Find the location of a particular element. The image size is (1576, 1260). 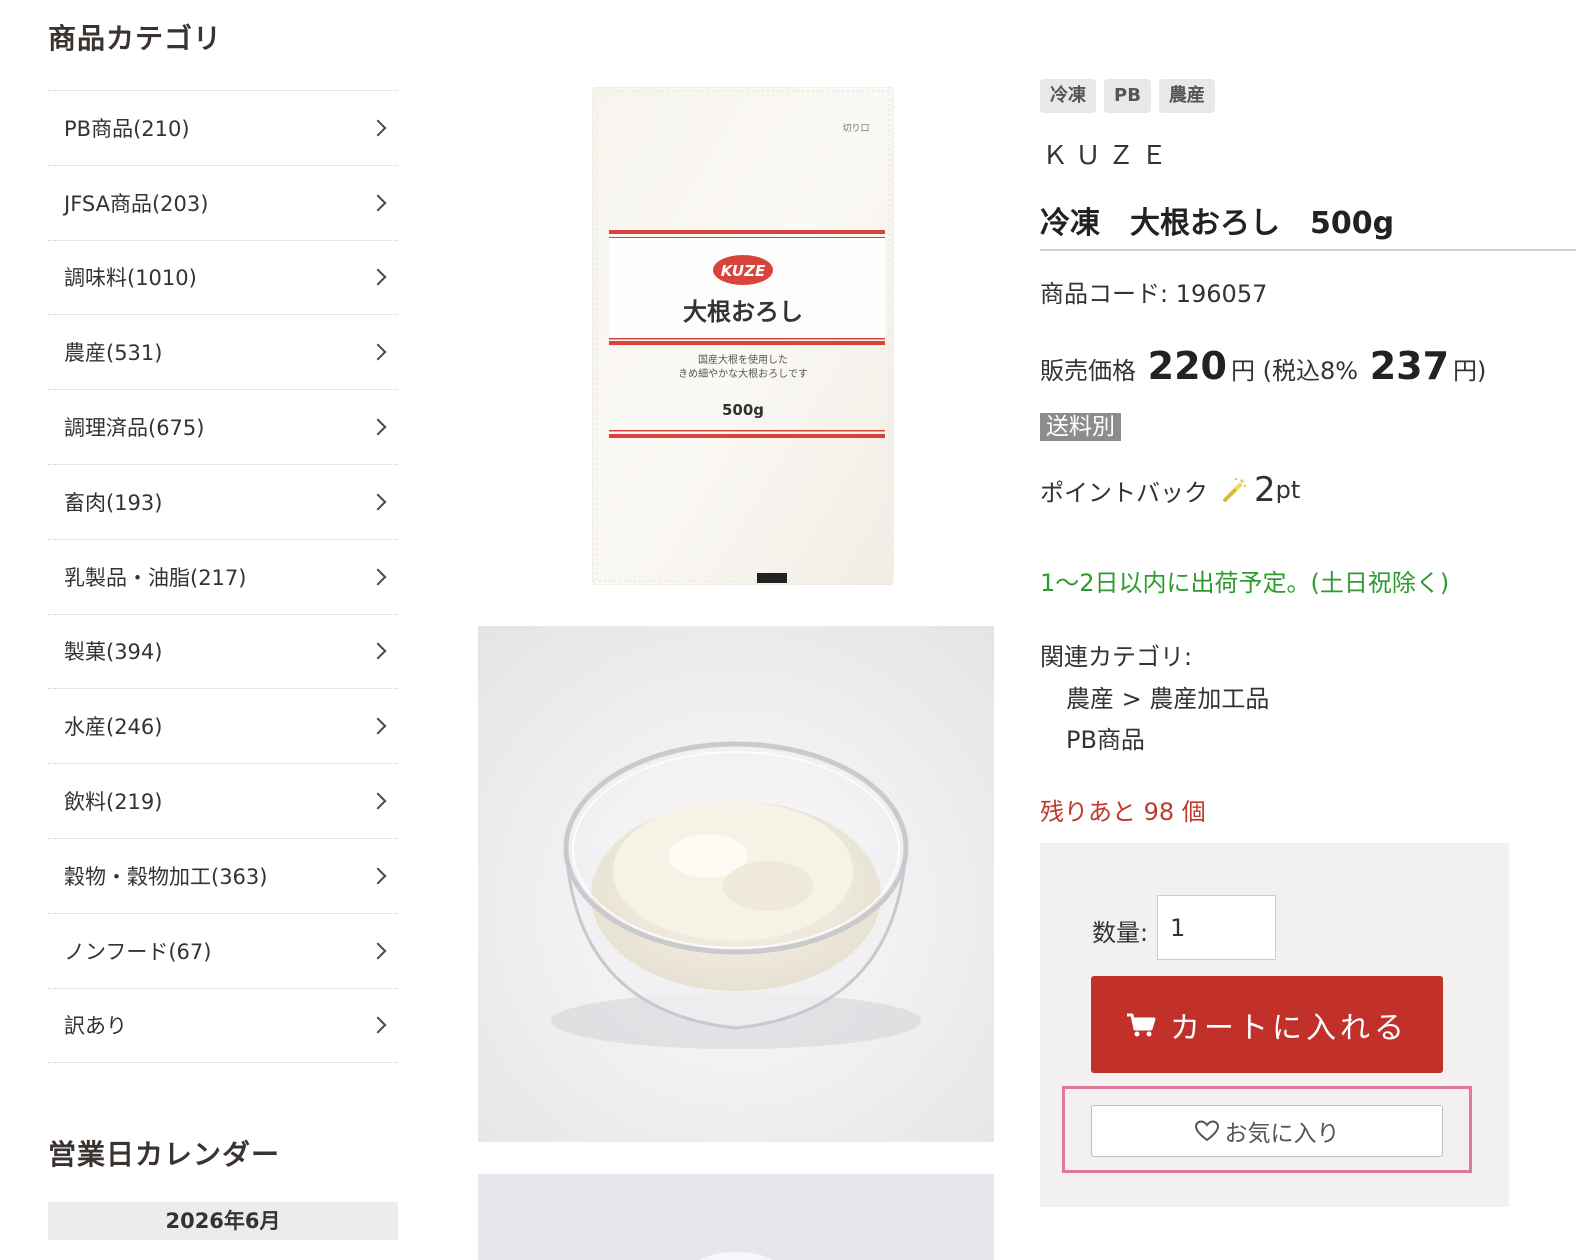

category-label: PB商品(210) is located at coordinates (127, 128).